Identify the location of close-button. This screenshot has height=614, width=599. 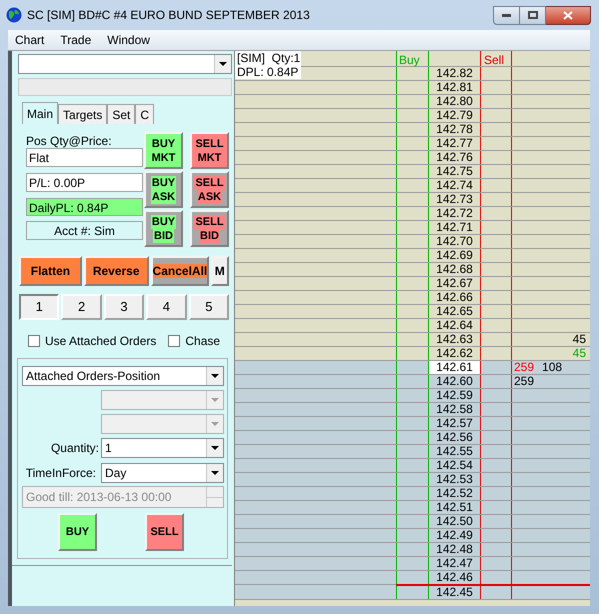
(568, 15).